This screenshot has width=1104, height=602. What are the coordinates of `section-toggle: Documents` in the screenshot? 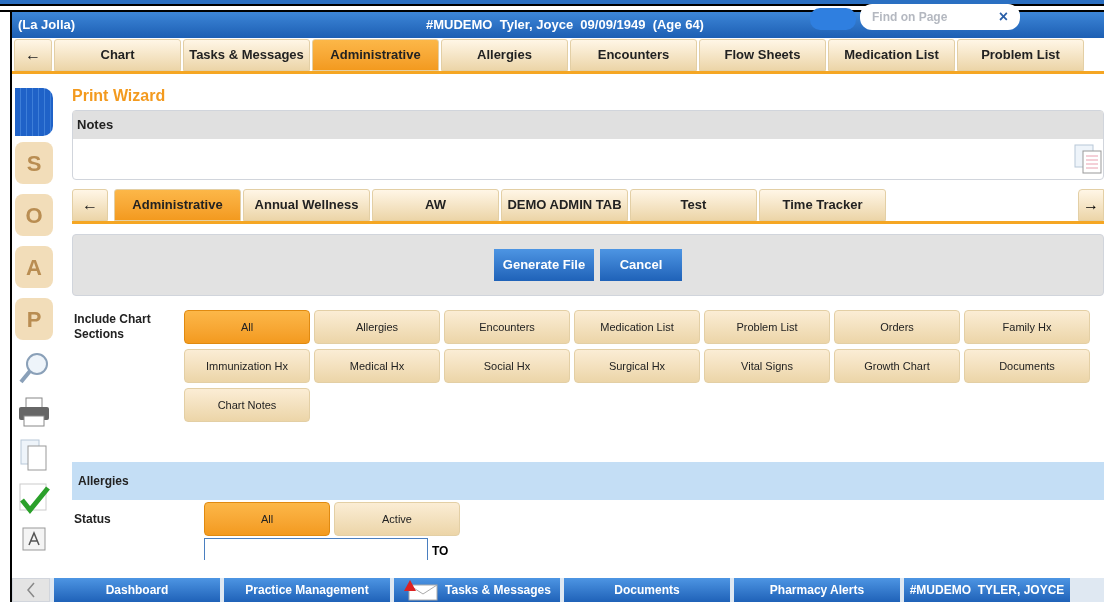 It's located at (1027, 366).